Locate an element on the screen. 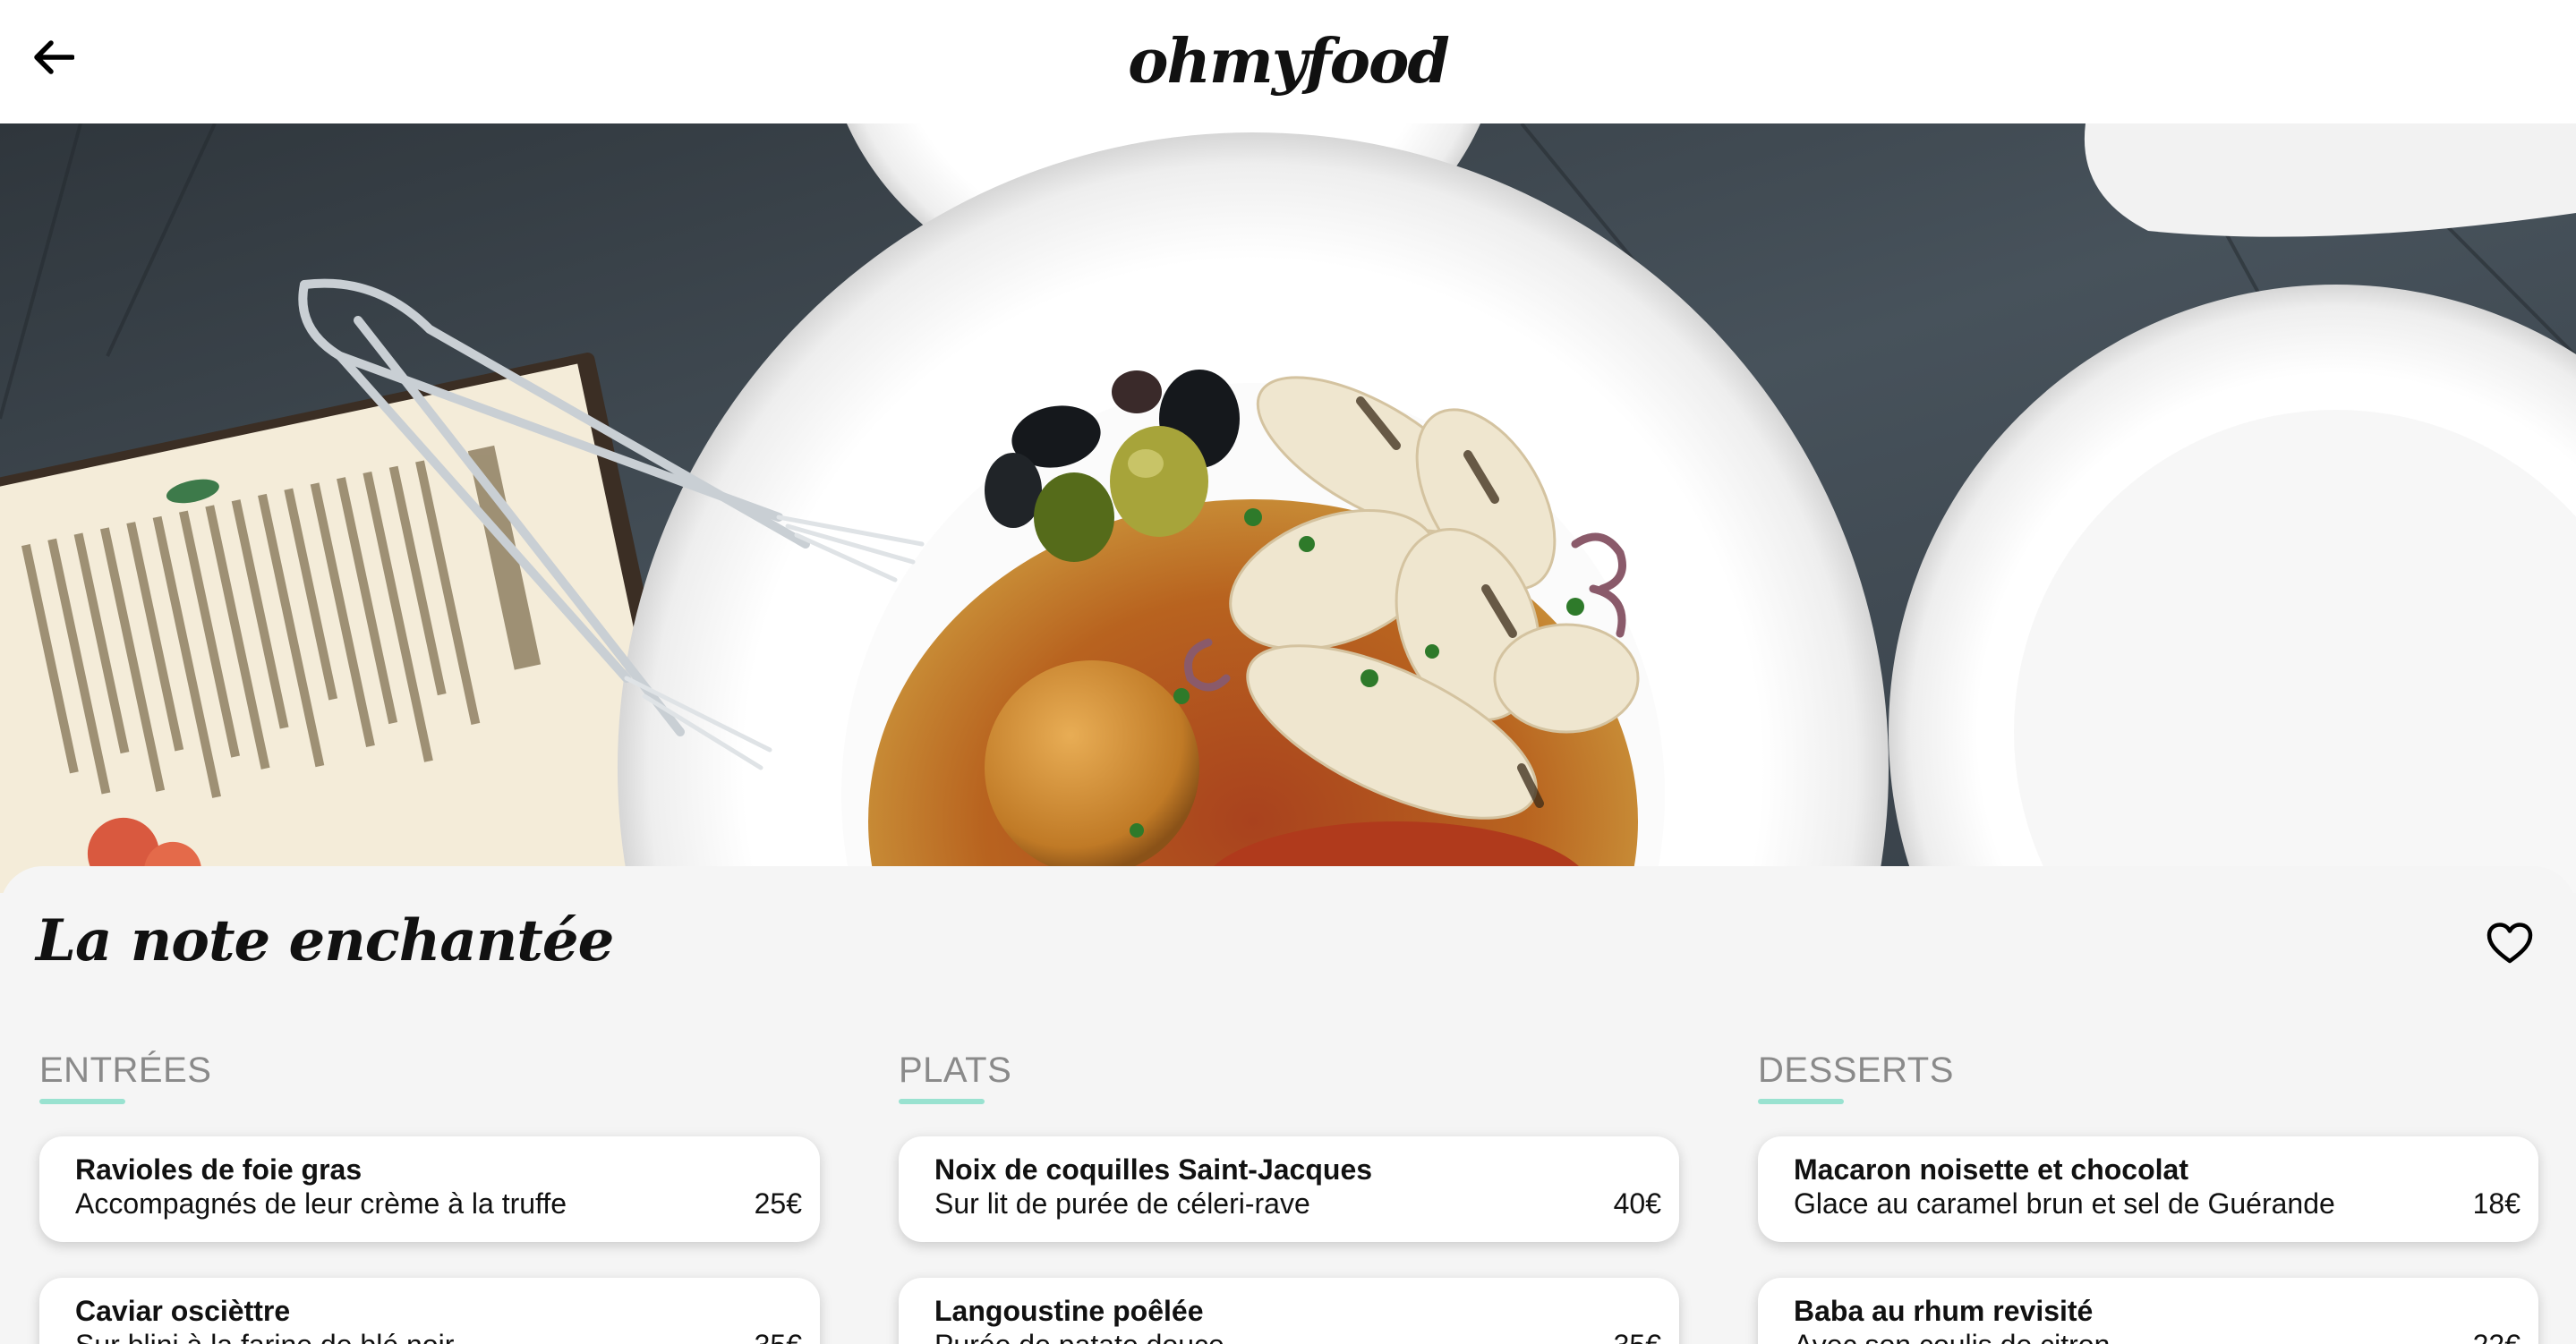  dish-description: Sur blini à la farine de blé noir is located at coordinates (429, 1336).